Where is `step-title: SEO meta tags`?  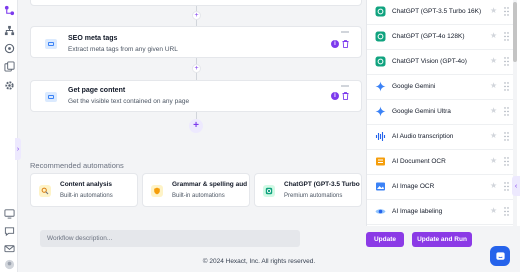 step-title: SEO meta tags is located at coordinates (93, 38).